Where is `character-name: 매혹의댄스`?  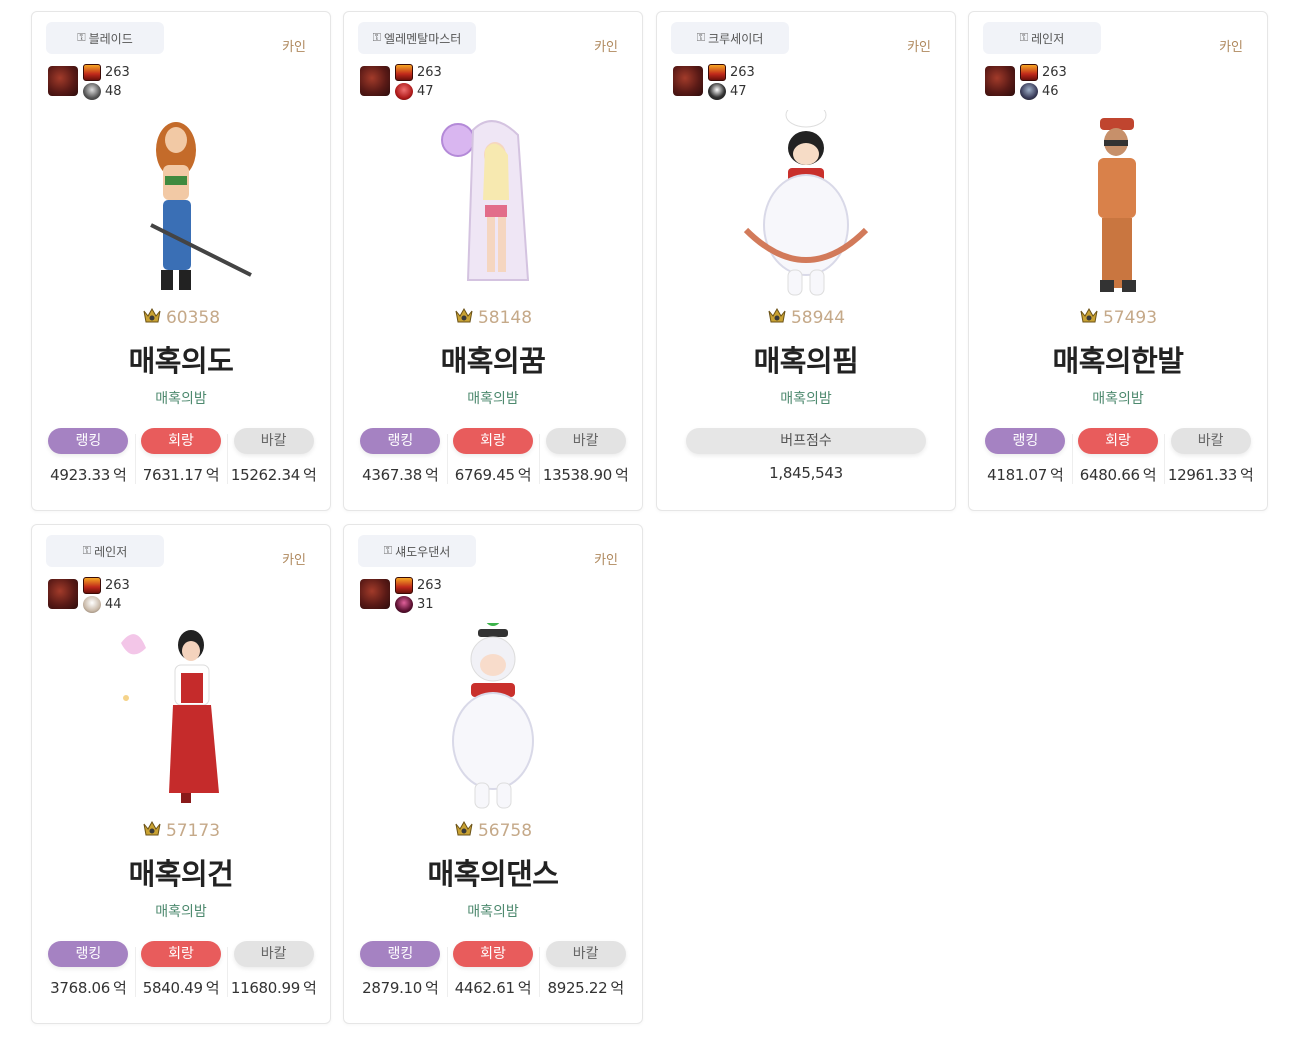 character-name: 매혹의댄스 is located at coordinates (493, 872).